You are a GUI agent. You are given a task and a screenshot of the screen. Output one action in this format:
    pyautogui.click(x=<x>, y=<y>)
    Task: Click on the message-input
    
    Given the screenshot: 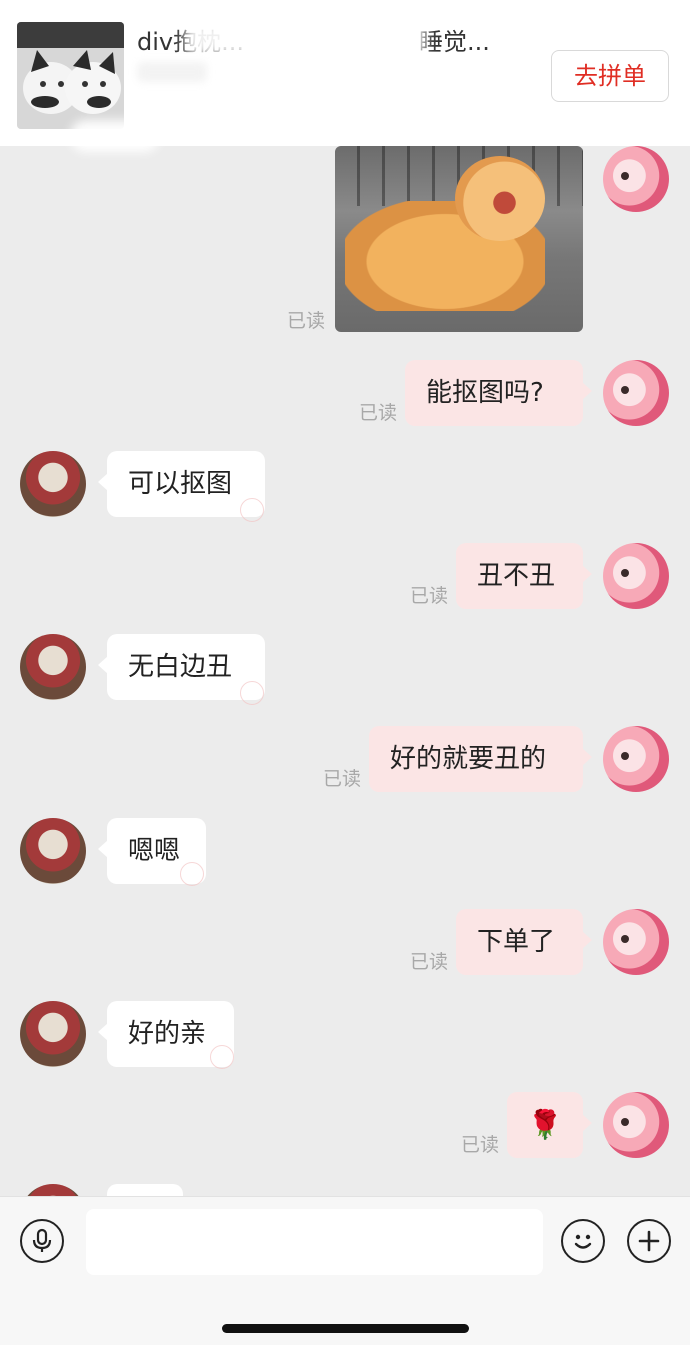 What is the action you would take?
    pyautogui.click(x=314, y=1242)
    